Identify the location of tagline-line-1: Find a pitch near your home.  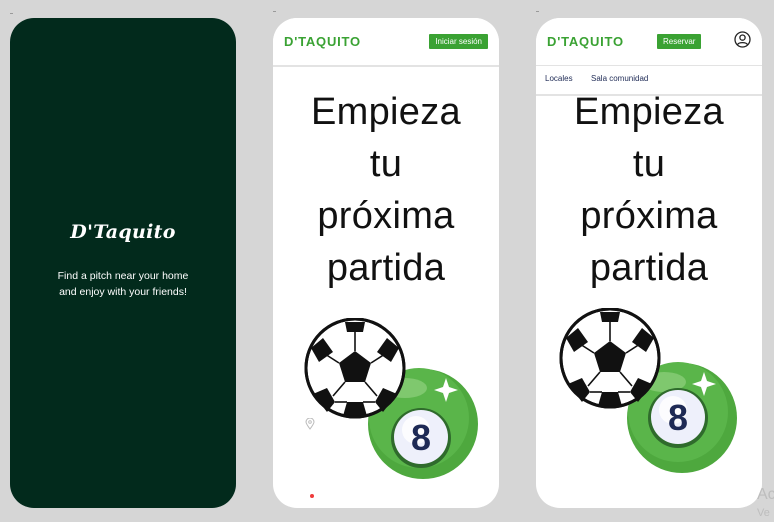
(123, 276).